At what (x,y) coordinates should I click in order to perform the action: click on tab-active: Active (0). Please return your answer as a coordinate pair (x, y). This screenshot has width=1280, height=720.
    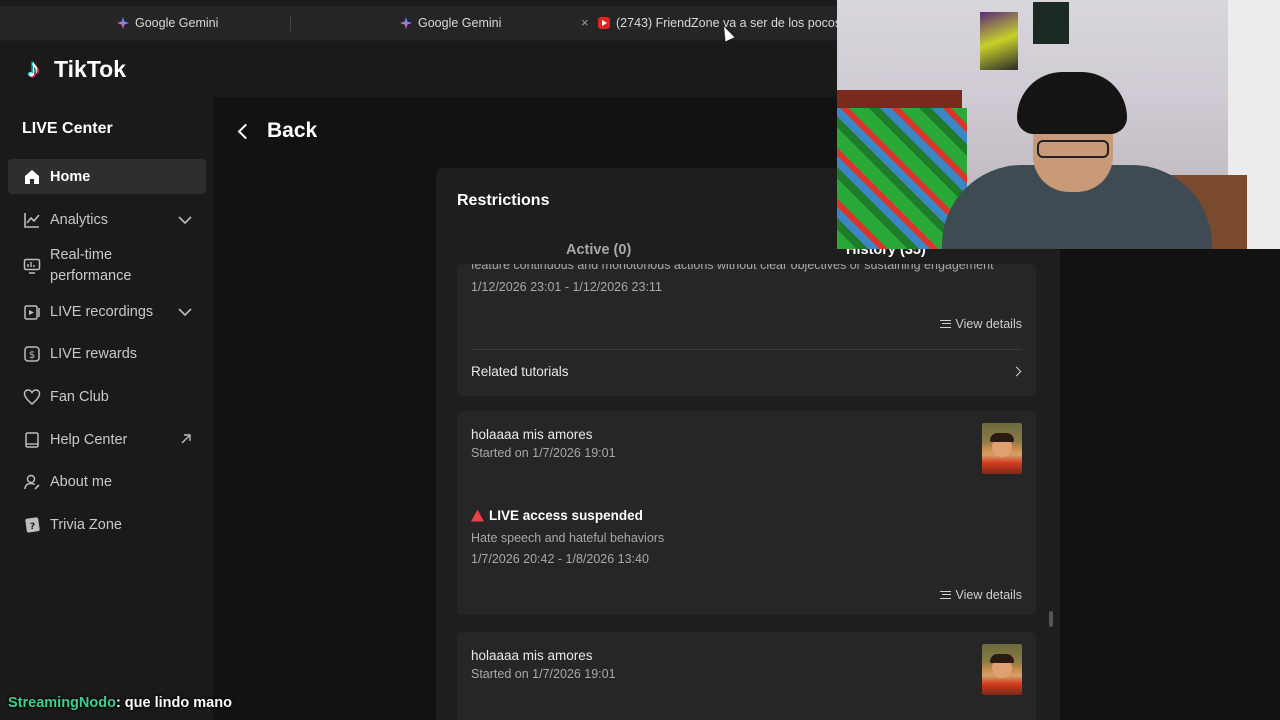
    Looking at the image, I should click on (598, 250).